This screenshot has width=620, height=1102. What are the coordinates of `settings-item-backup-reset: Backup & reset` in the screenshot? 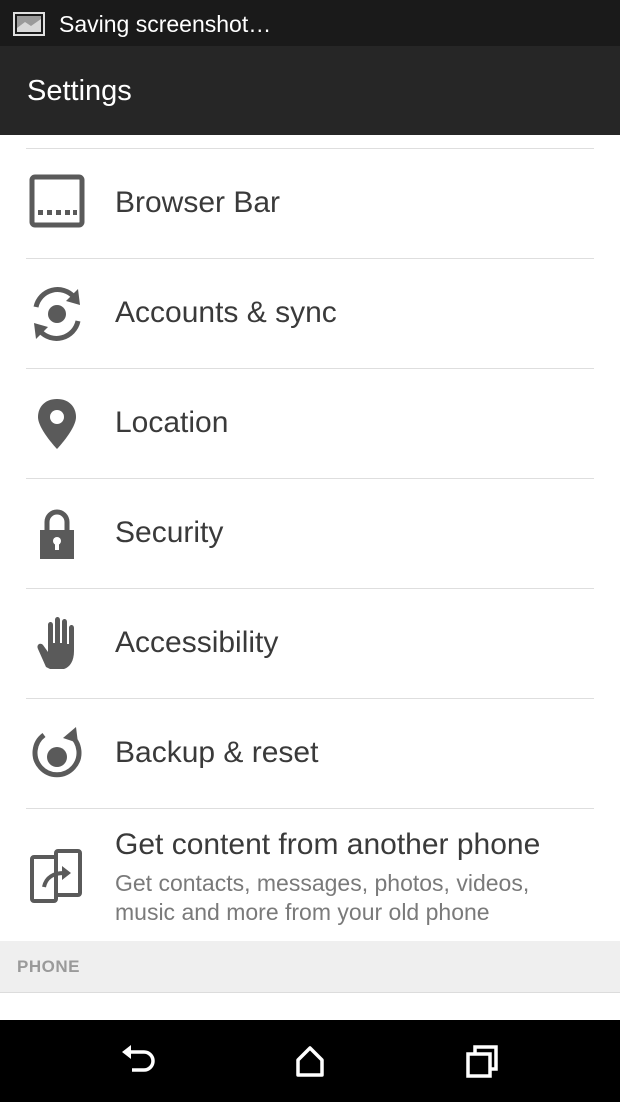 It's located at (310, 754).